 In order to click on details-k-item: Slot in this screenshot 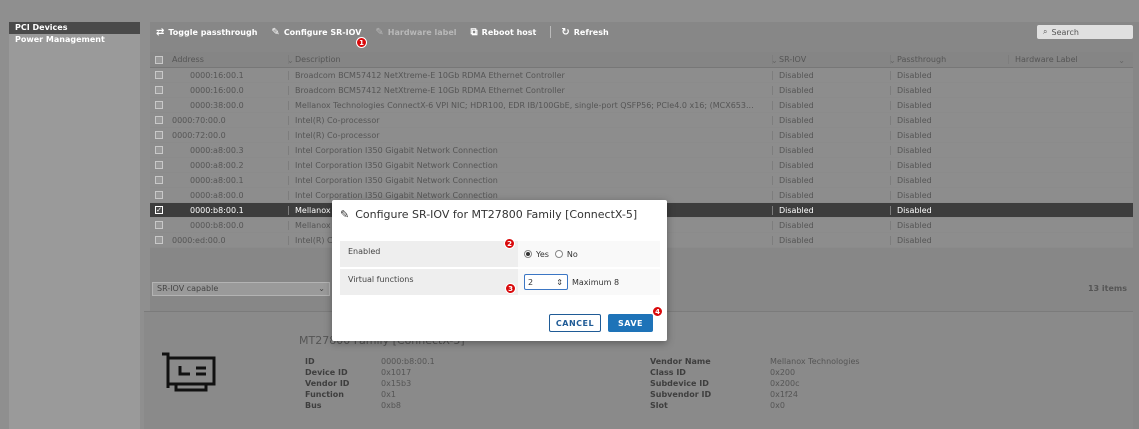, I will do `click(659, 405)`.